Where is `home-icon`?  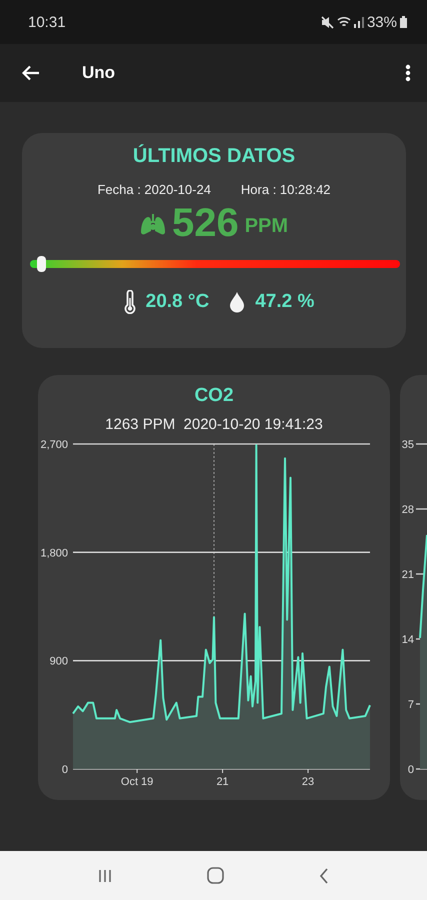
home-icon is located at coordinates (215, 875).